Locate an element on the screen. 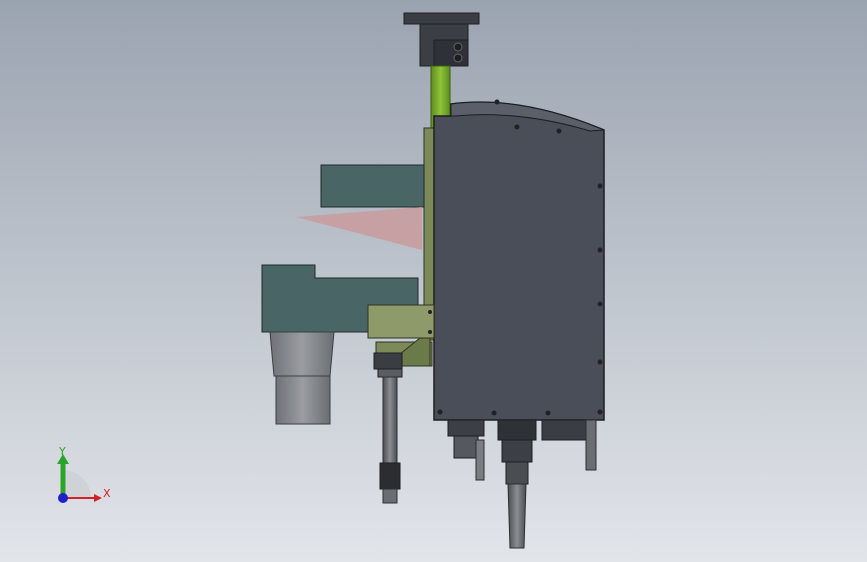 The image size is (867, 562). lens-cylinder is located at coordinates (302, 378).